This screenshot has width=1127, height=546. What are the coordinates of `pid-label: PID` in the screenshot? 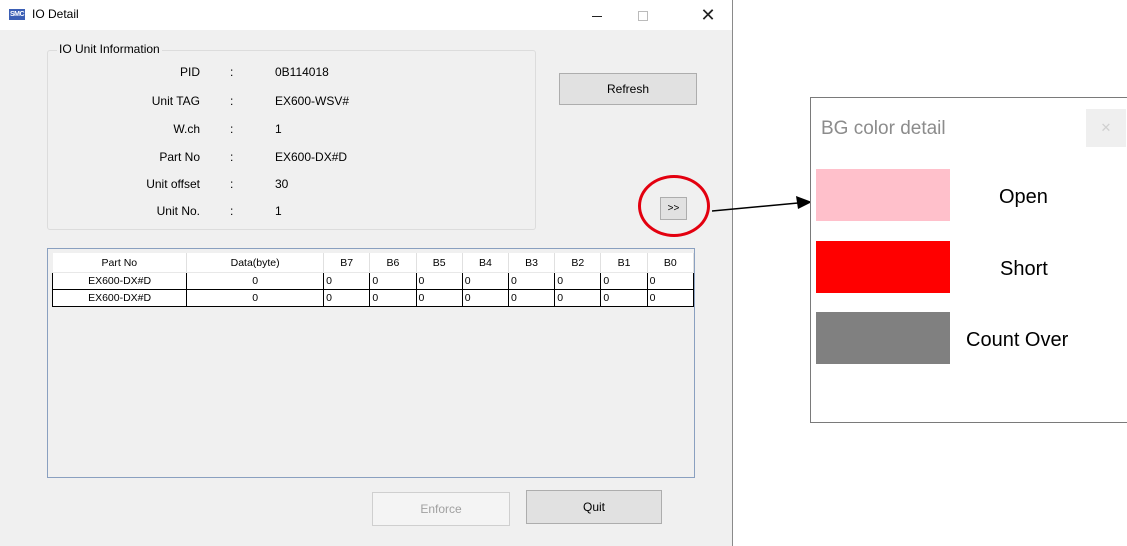 It's located at (189, 72).